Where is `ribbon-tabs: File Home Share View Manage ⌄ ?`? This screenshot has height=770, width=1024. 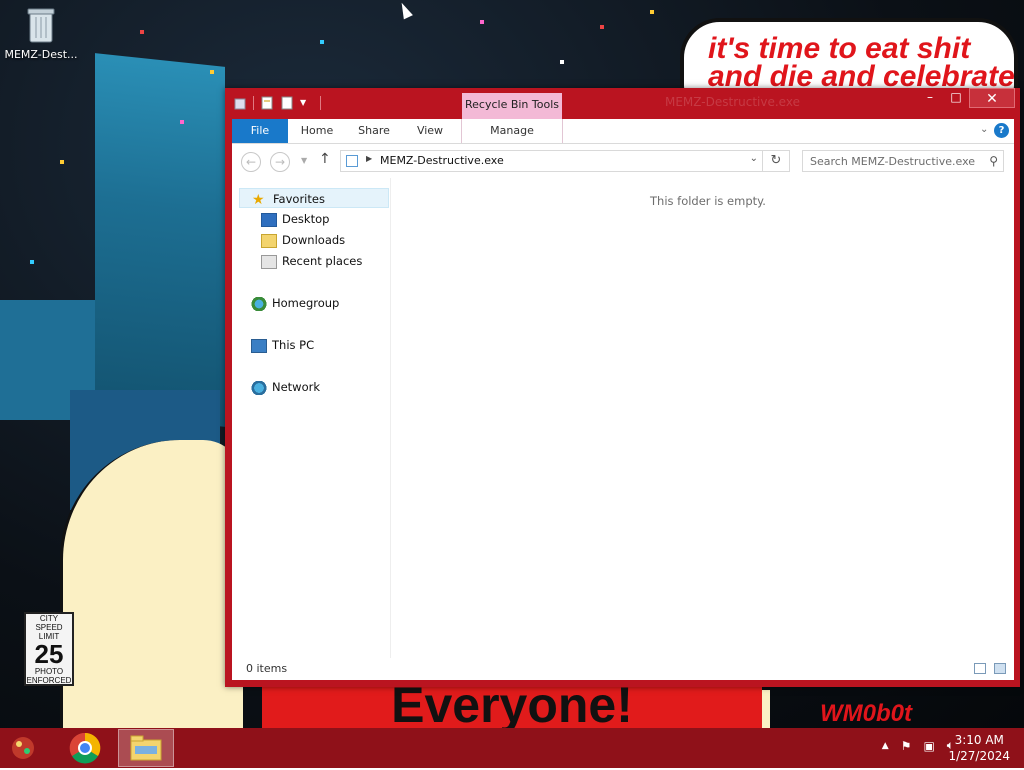 ribbon-tabs: File Home Share View Manage ⌄ ? is located at coordinates (623, 131).